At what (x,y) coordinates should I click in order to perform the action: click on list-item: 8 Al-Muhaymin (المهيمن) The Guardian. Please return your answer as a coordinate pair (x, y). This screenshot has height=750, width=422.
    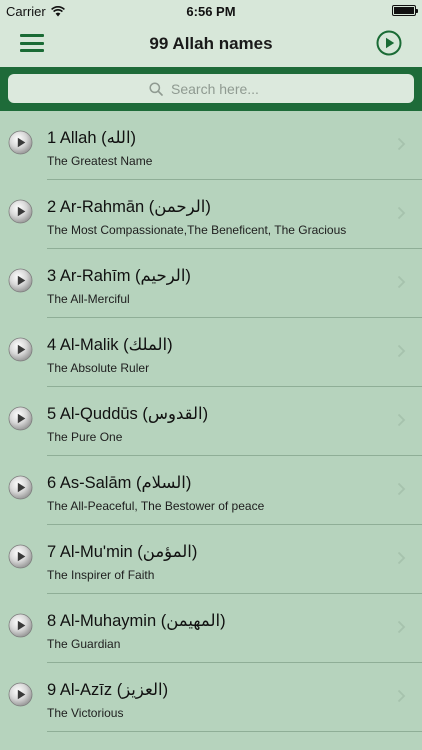
    Looking at the image, I should click on (211, 628).